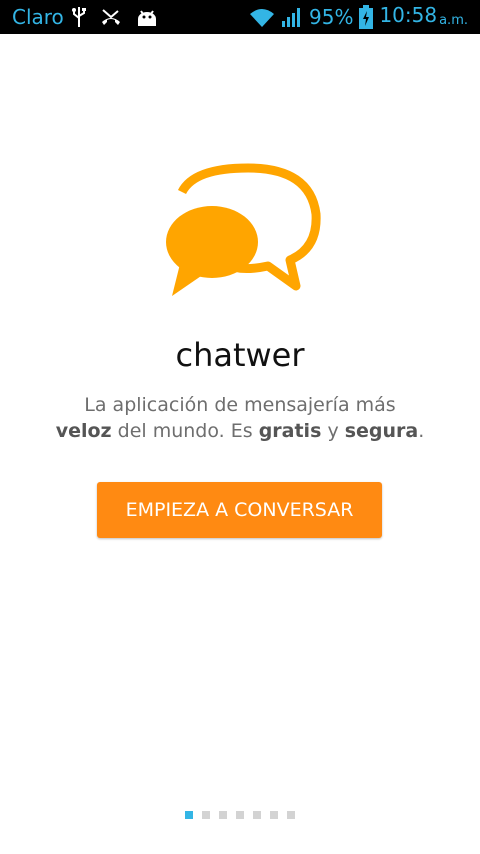  What do you see at coordinates (291, 17) in the screenshot?
I see `signal-icon` at bounding box center [291, 17].